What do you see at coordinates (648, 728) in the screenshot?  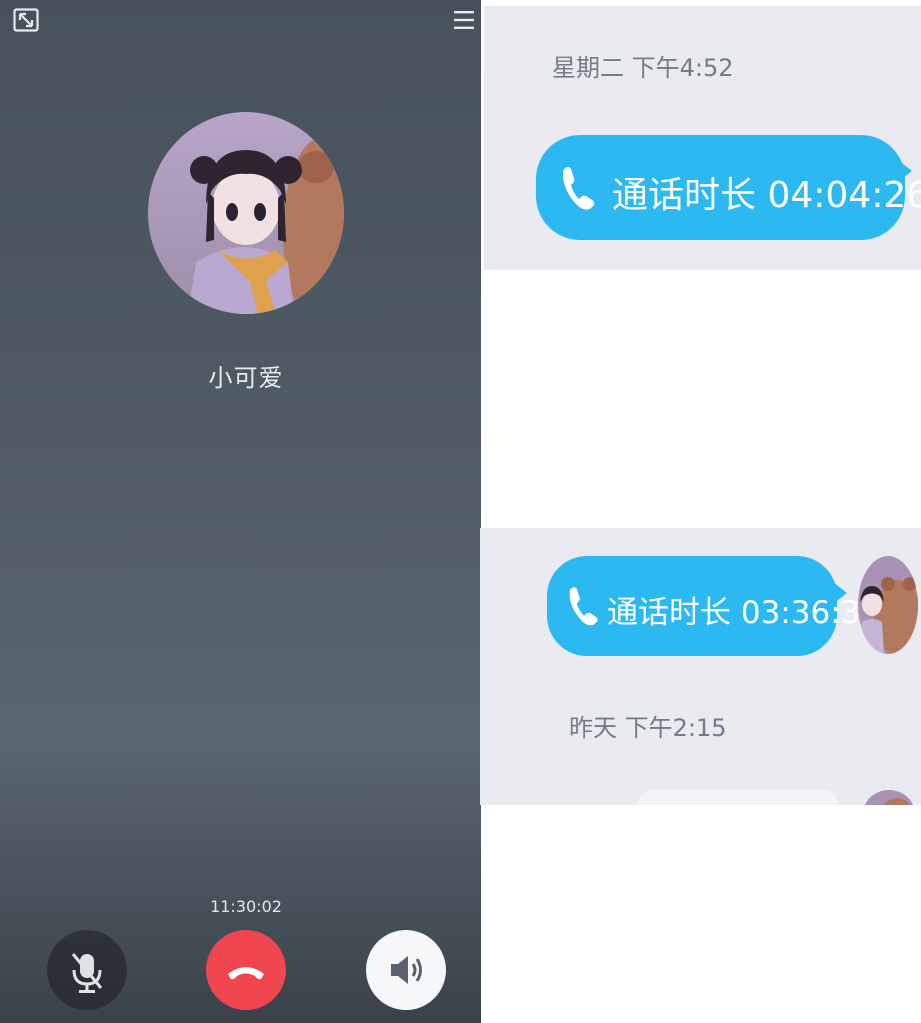 I see `message-timestamp: 昨天 下午2:15` at bounding box center [648, 728].